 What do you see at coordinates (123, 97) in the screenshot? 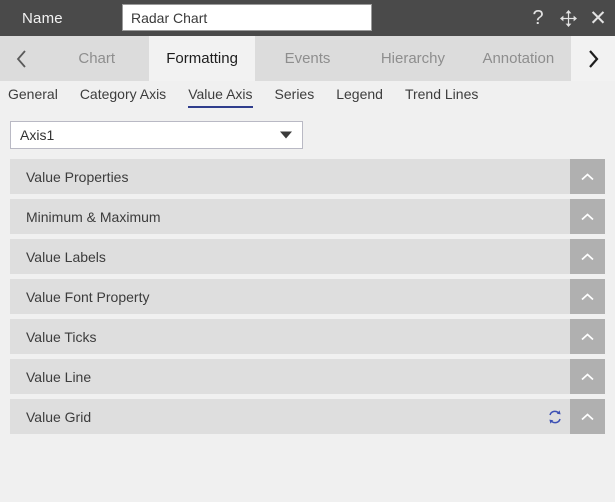
I see `subtab-category-axis: Category Axis` at bounding box center [123, 97].